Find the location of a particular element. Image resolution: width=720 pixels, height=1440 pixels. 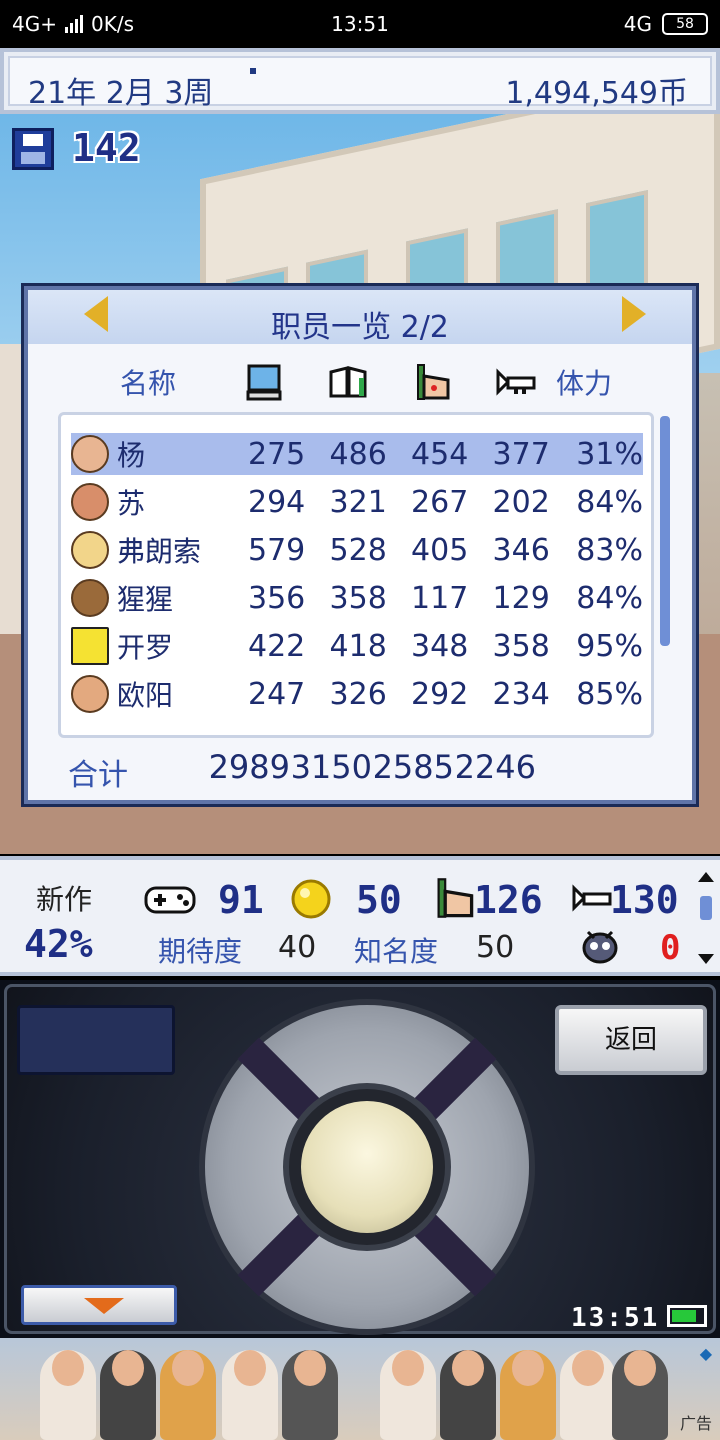

staff-row: 猩猩 356 358 117 129 84% is located at coordinates (357, 598).